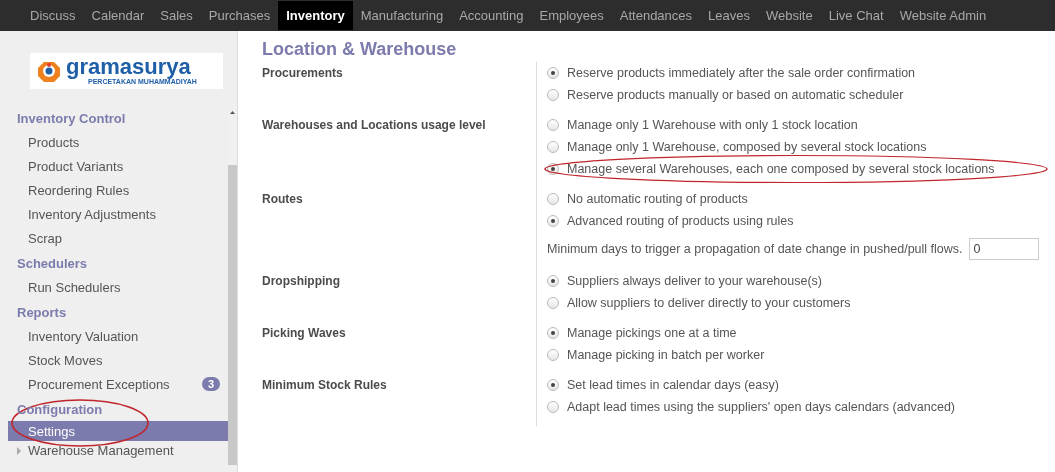  What do you see at coordinates (118, 238) in the screenshot?
I see `sidebar-item: Scrap` at bounding box center [118, 238].